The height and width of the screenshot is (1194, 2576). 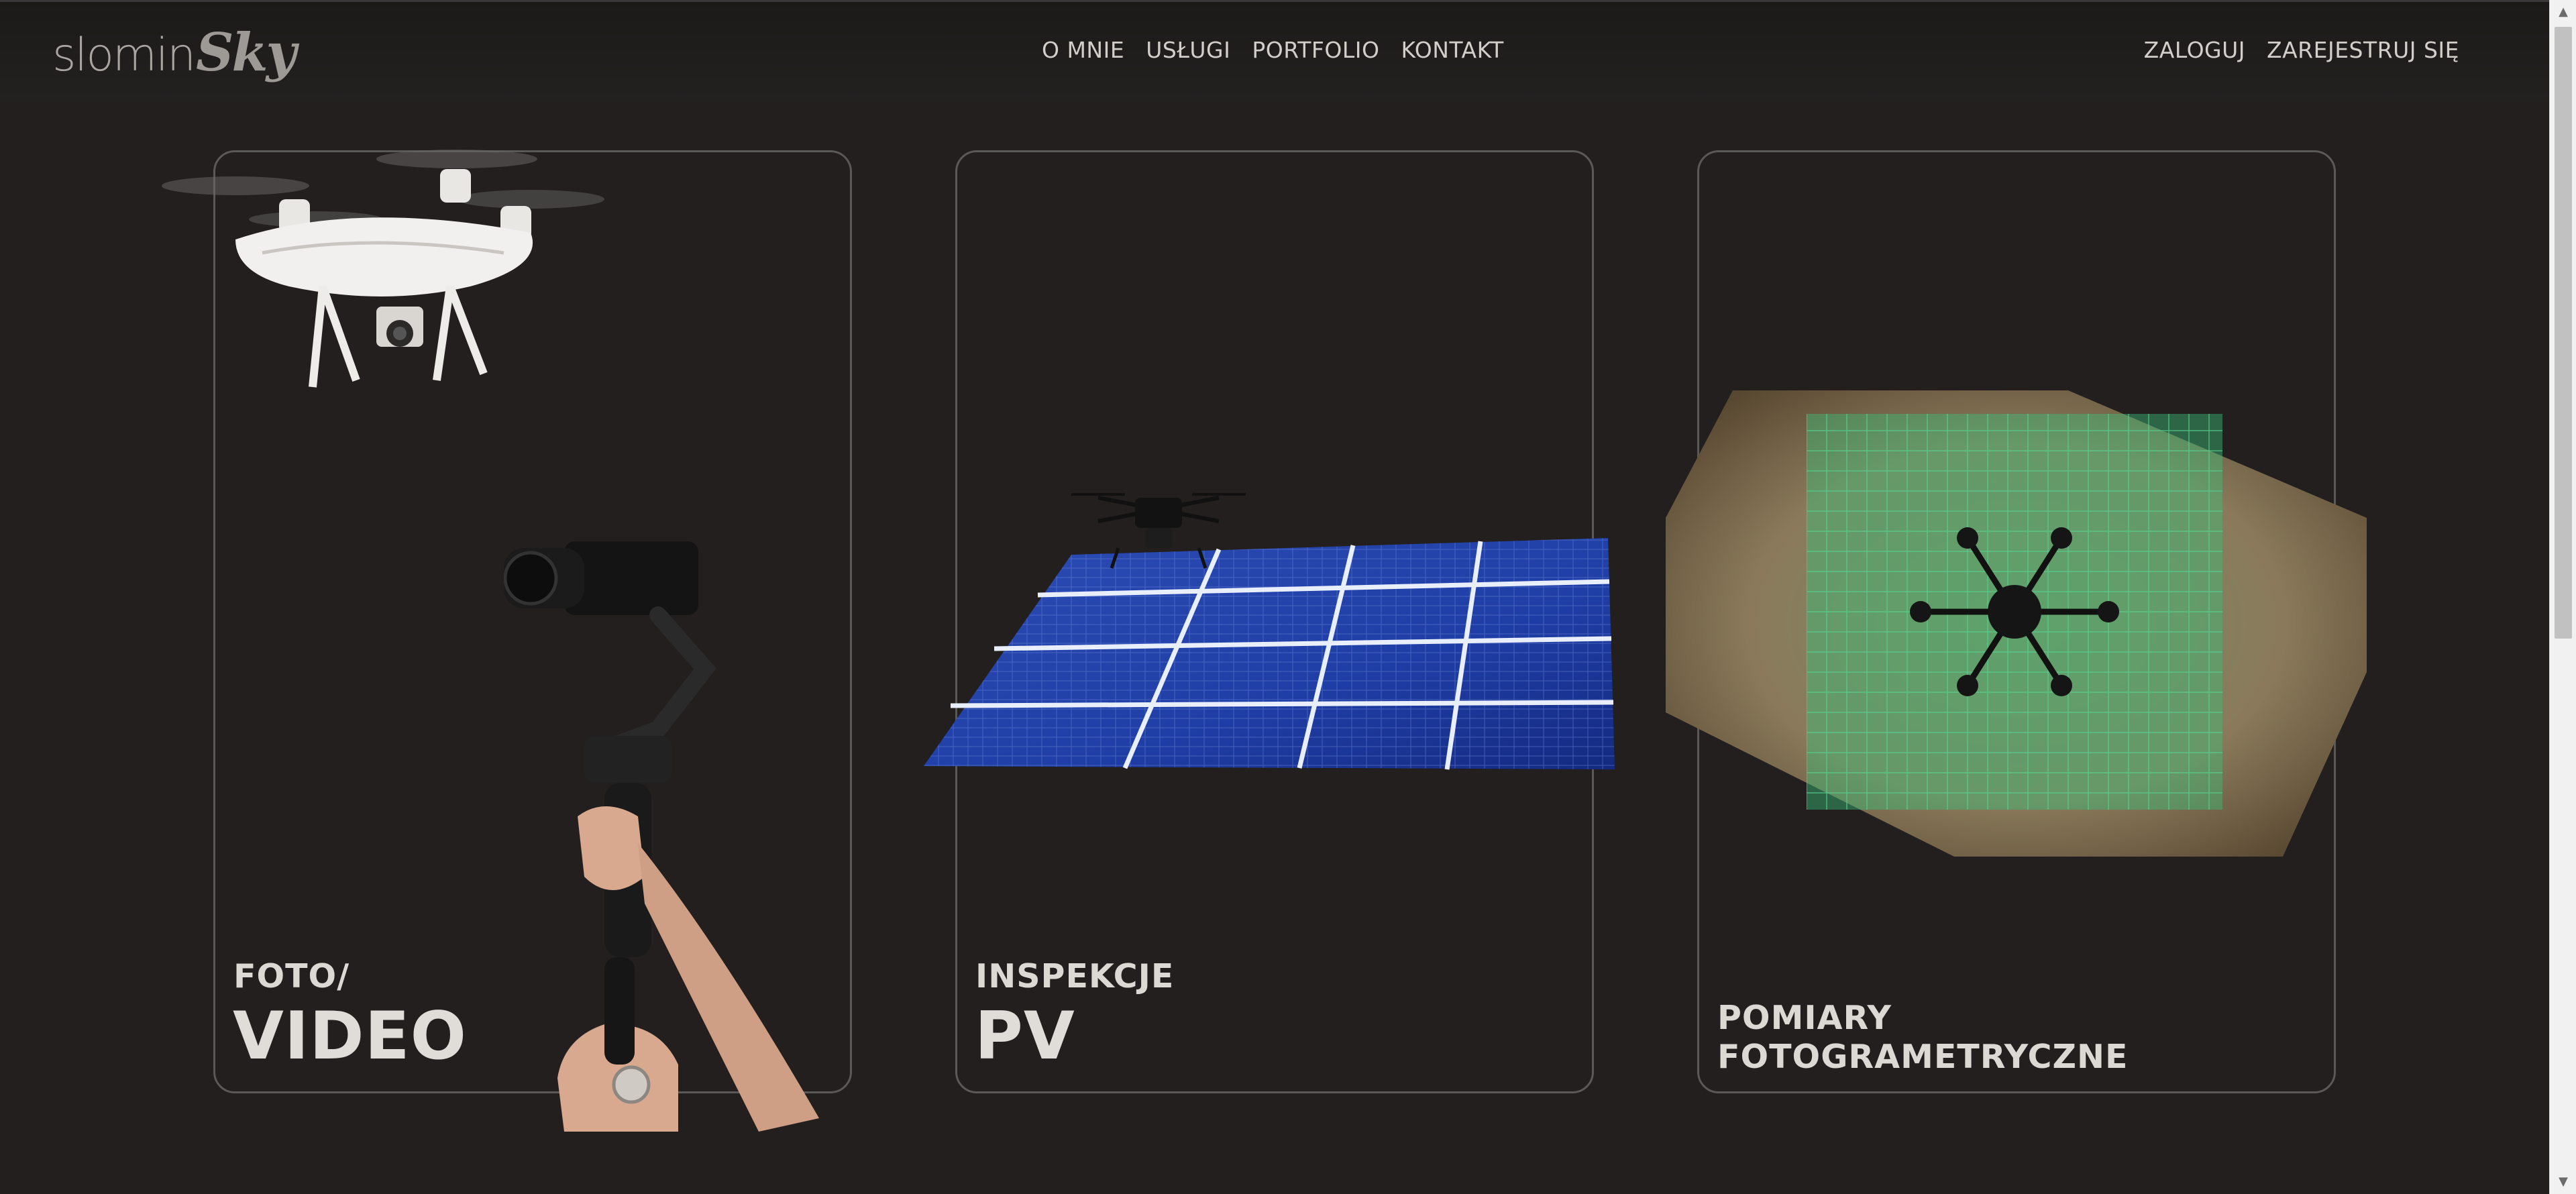 What do you see at coordinates (1923, 1037) in the screenshot?
I see `card-title: POMIARY FOTOGRAMETRYCZNE` at bounding box center [1923, 1037].